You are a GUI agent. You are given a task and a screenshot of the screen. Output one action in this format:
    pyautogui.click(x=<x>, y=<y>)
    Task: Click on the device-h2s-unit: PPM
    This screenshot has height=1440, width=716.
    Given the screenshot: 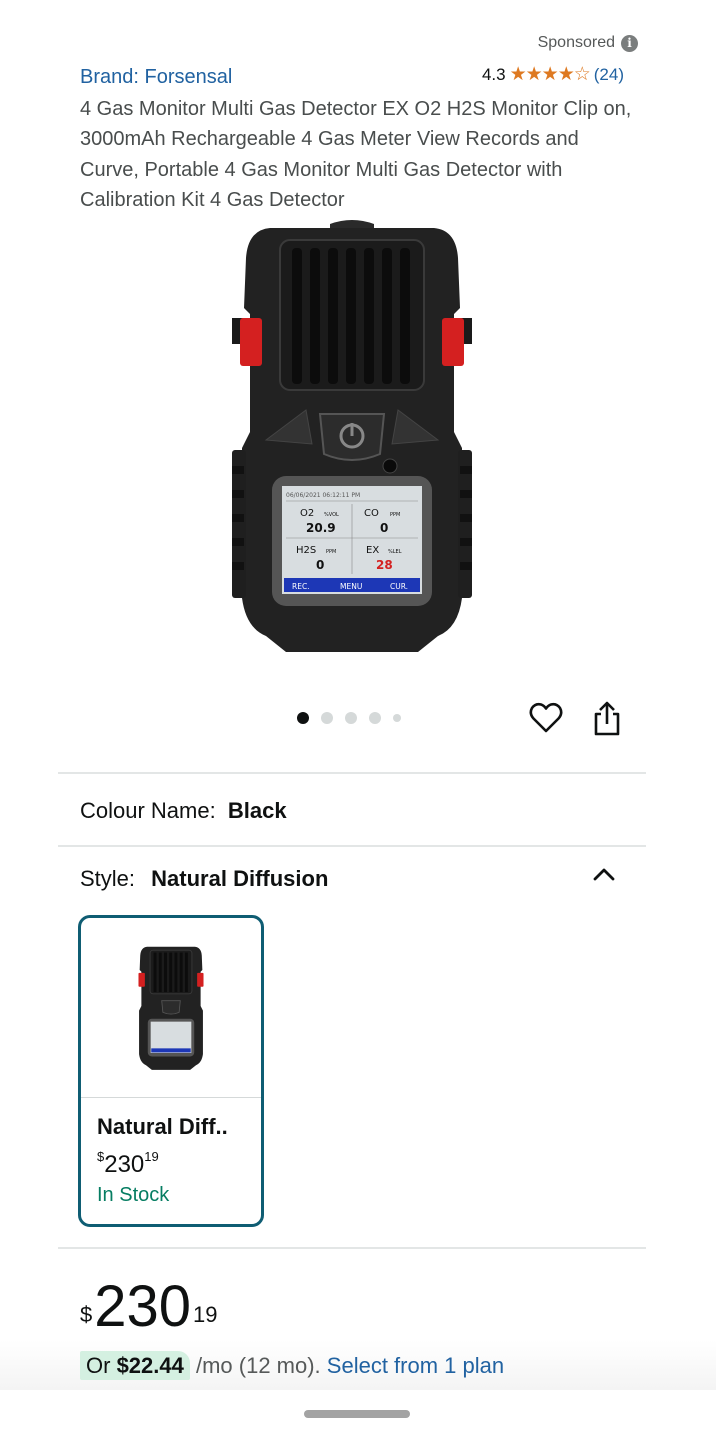 What is the action you would take?
    pyautogui.click(x=331, y=552)
    